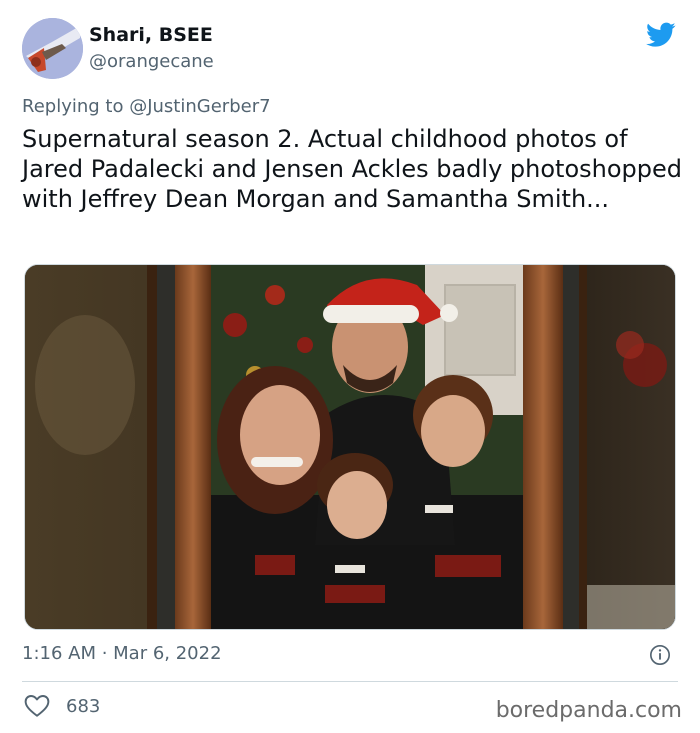  I want to click on author-name: Shari, BSEE, so click(151, 35).